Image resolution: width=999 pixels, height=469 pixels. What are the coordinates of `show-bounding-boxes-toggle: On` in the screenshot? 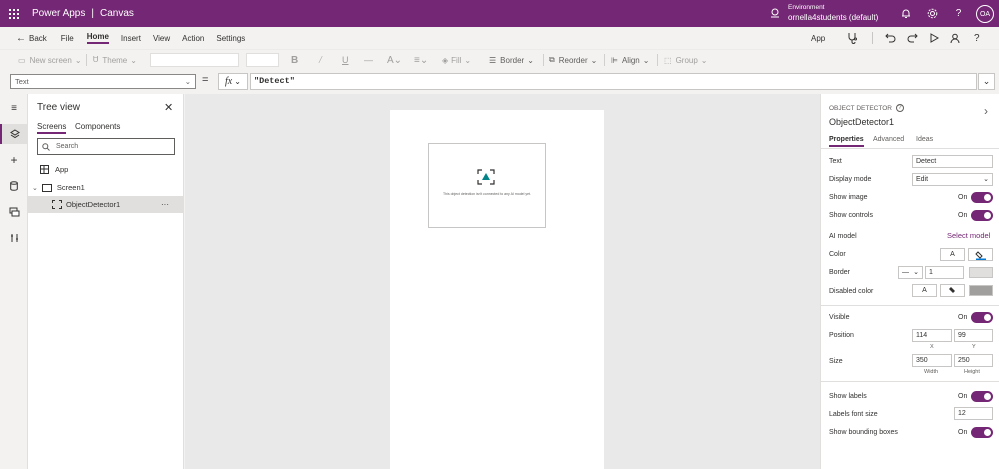 It's located at (976, 432).